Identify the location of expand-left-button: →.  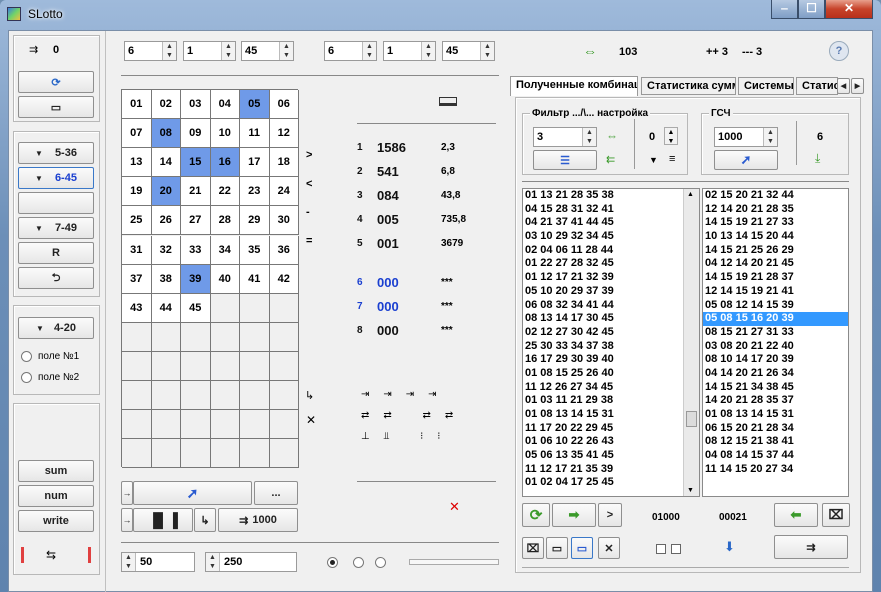
(127, 493).